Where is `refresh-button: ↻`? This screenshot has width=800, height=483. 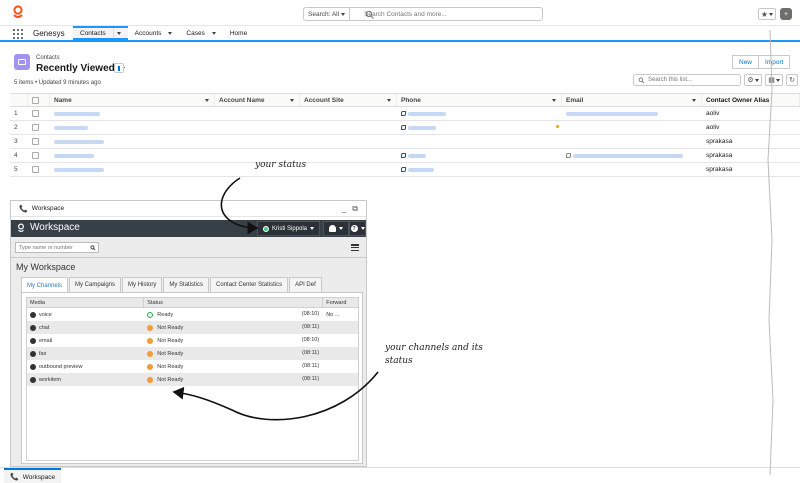 refresh-button: ↻ is located at coordinates (792, 80).